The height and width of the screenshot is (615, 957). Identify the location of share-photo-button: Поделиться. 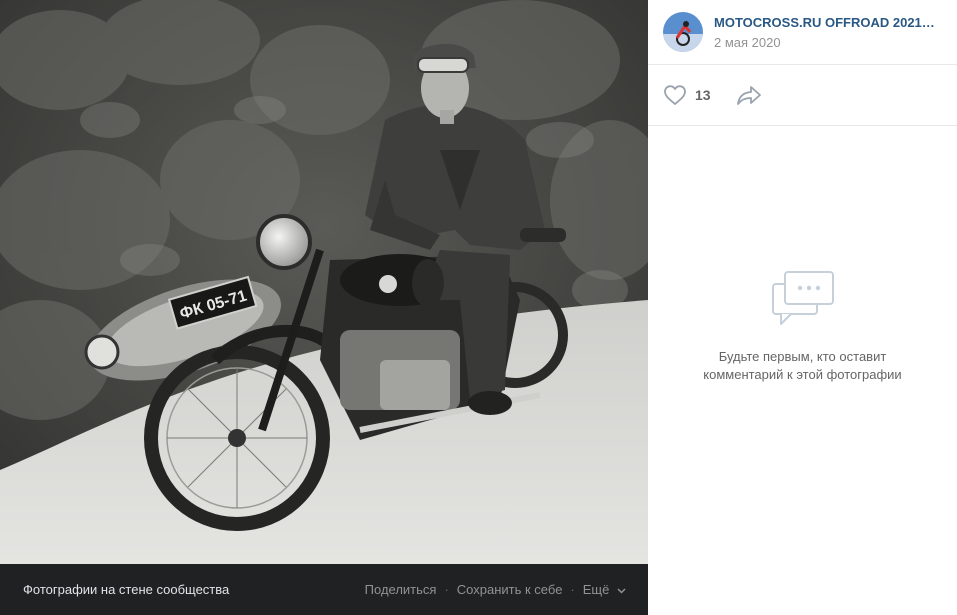
(401, 589).